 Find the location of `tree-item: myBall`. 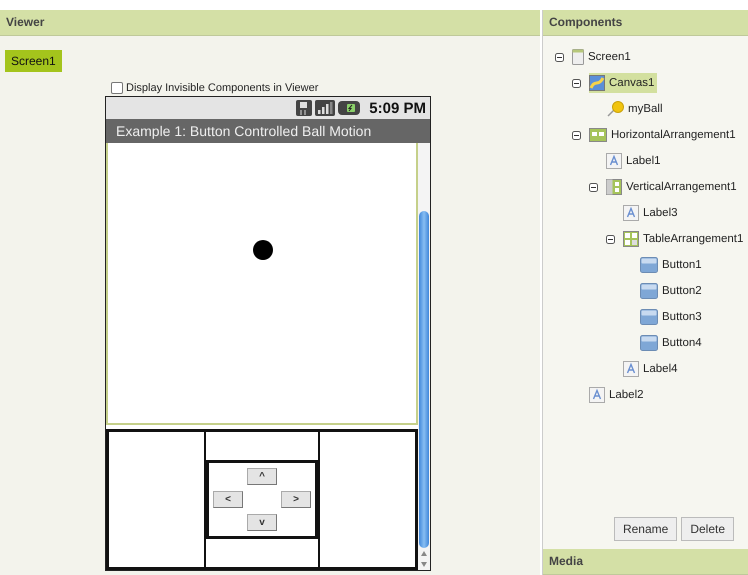

tree-item: myBall is located at coordinates (636, 109).